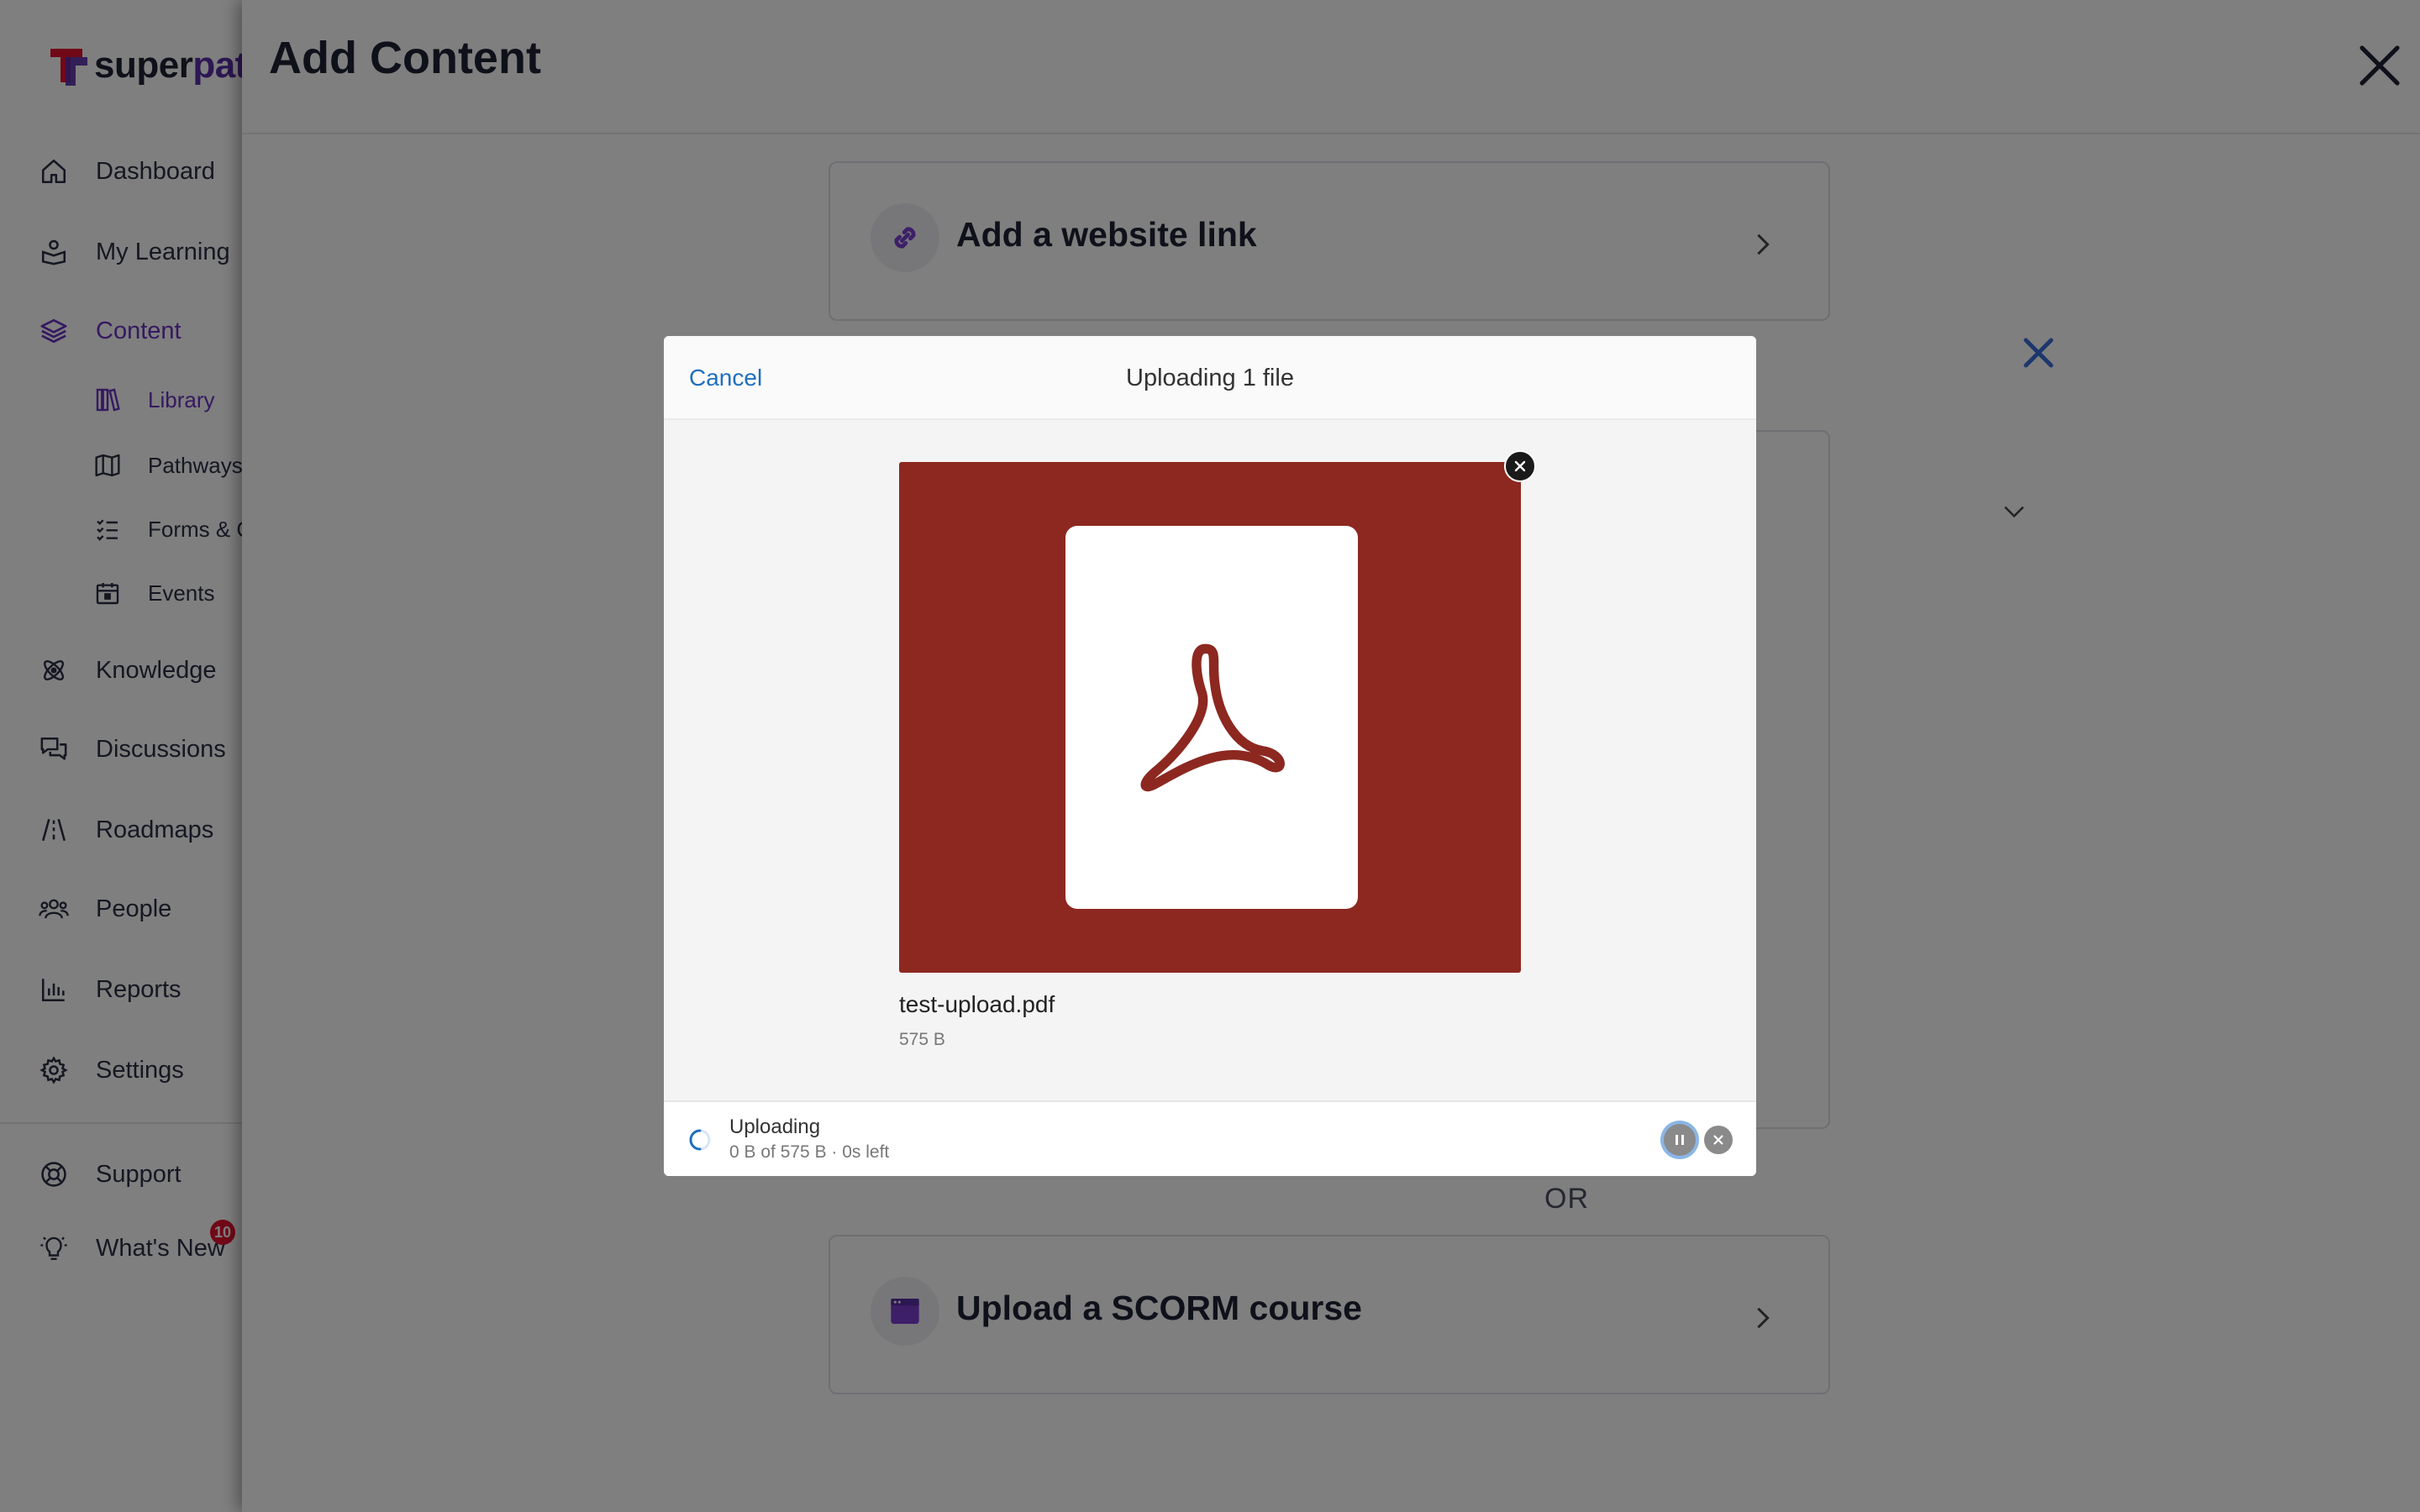 The width and height of the screenshot is (2420, 1512). I want to click on modal-header: Uploading 1 file Cancel, so click(1210, 378).